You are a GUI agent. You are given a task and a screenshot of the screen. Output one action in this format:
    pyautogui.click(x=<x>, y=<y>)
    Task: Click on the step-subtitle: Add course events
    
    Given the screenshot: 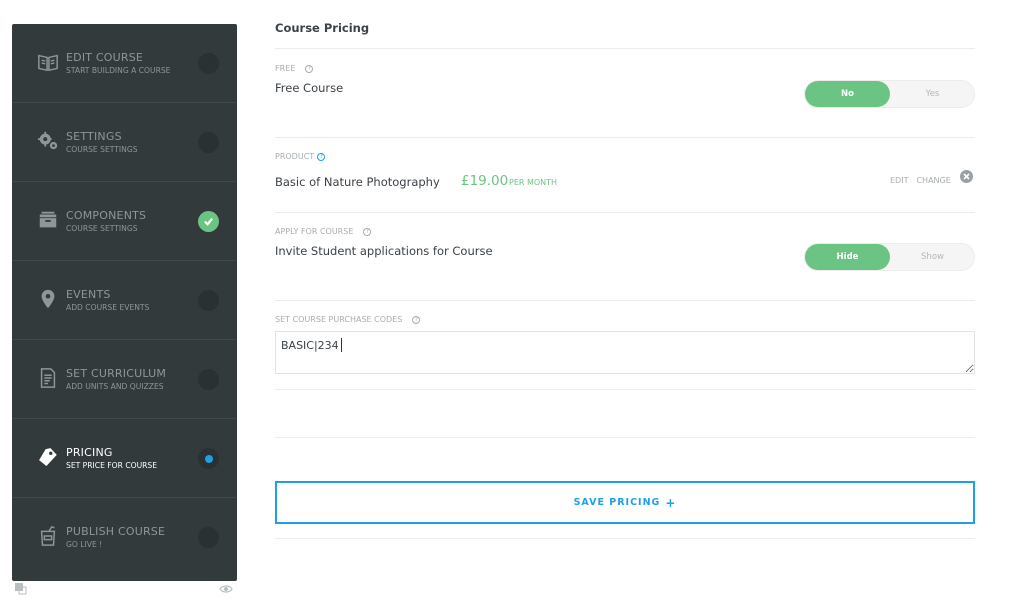 What is the action you would take?
    pyautogui.click(x=108, y=307)
    